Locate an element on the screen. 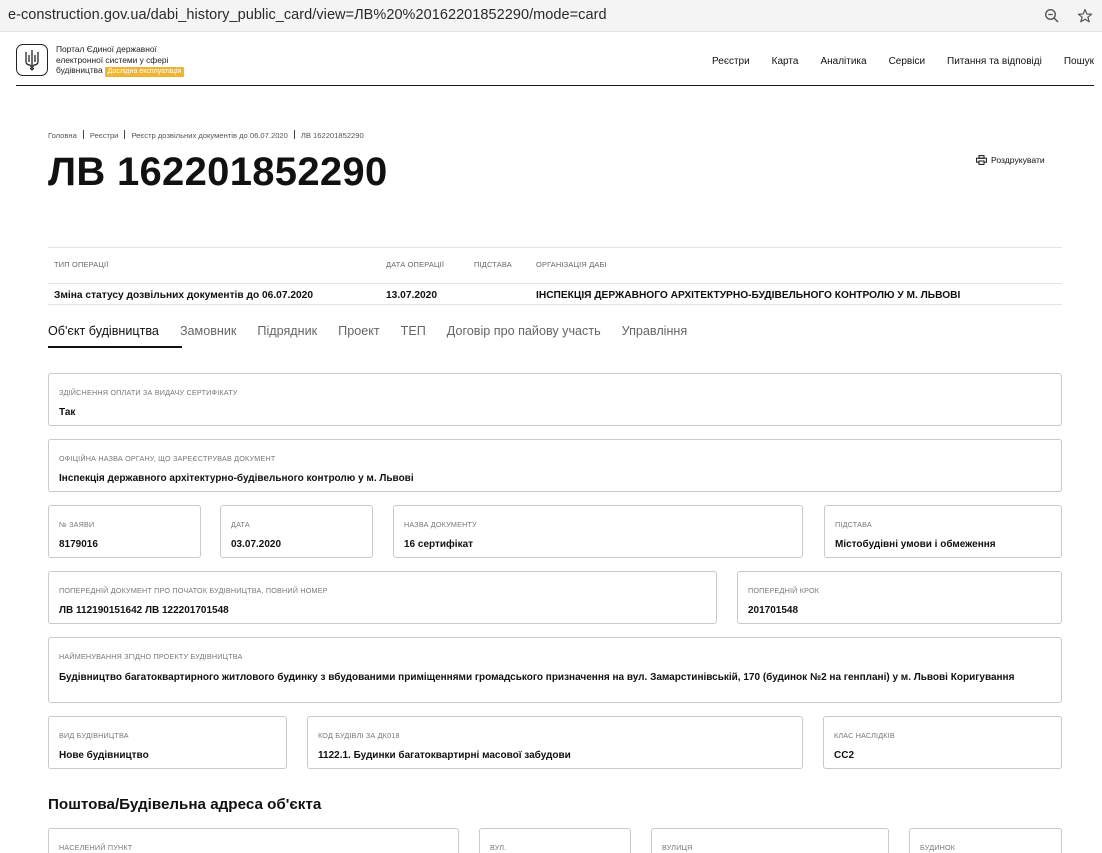  logo-line-2: електронної системи у сфері is located at coordinates (112, 59).